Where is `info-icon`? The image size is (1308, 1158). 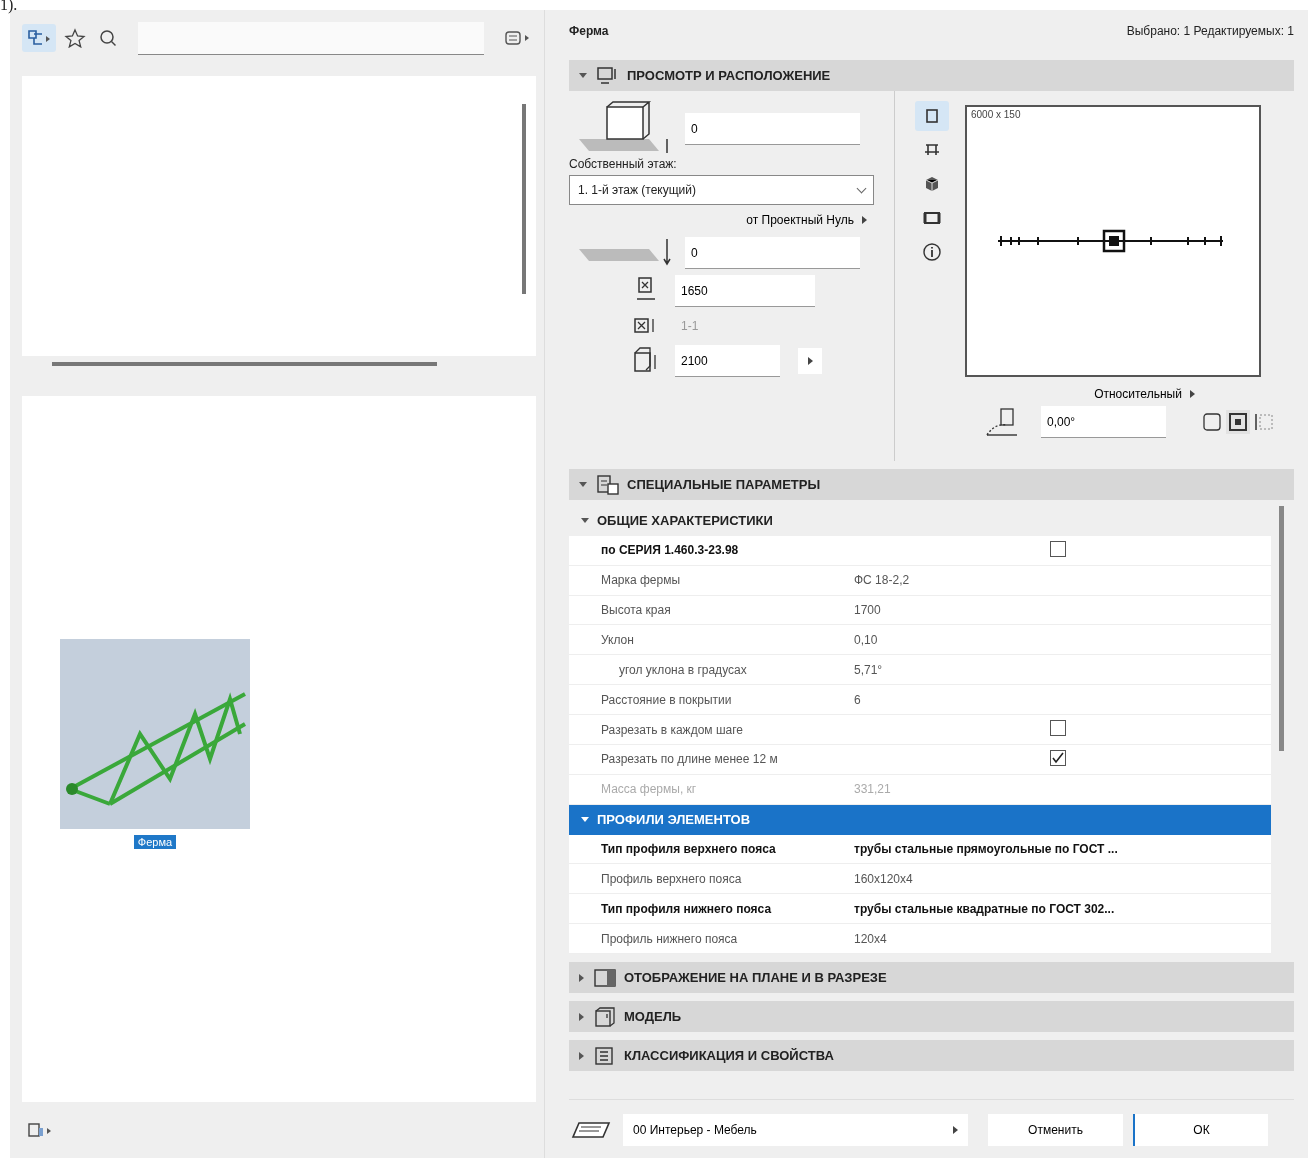
info-icon is located at coordinates (932, 252).